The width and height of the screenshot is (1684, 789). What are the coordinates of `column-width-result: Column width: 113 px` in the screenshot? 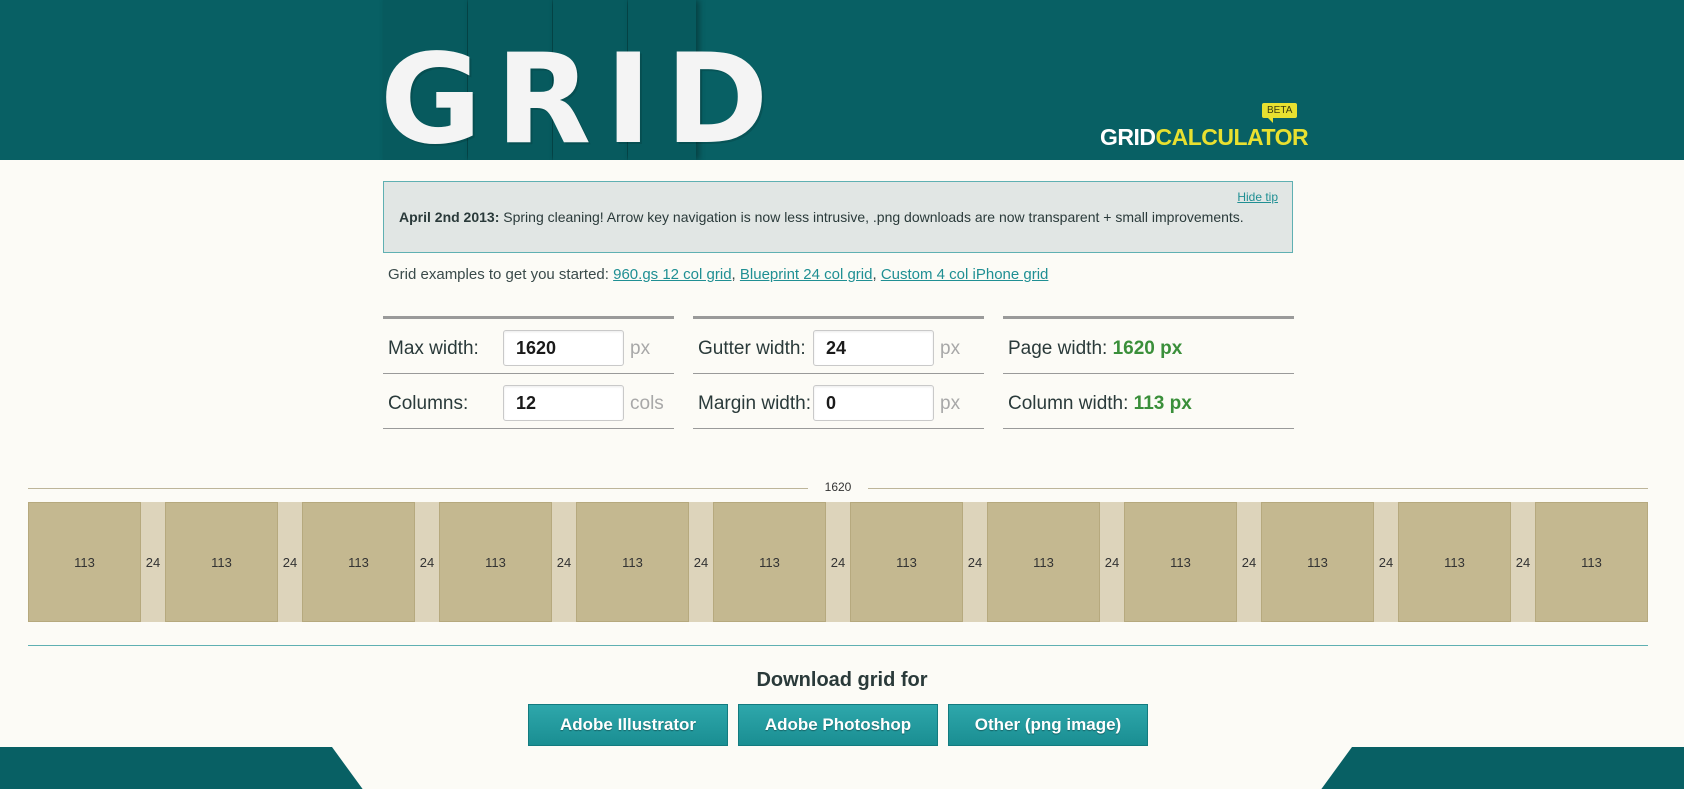 It's located at (1100, 404).